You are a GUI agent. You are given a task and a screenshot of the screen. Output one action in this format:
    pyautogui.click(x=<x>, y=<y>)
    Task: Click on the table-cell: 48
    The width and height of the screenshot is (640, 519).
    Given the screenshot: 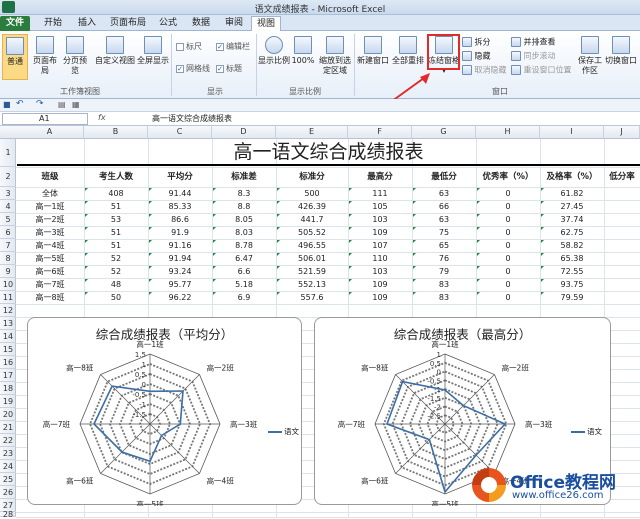 What is the action you would take?
    pyautogui.click(x=116, y=284)
    